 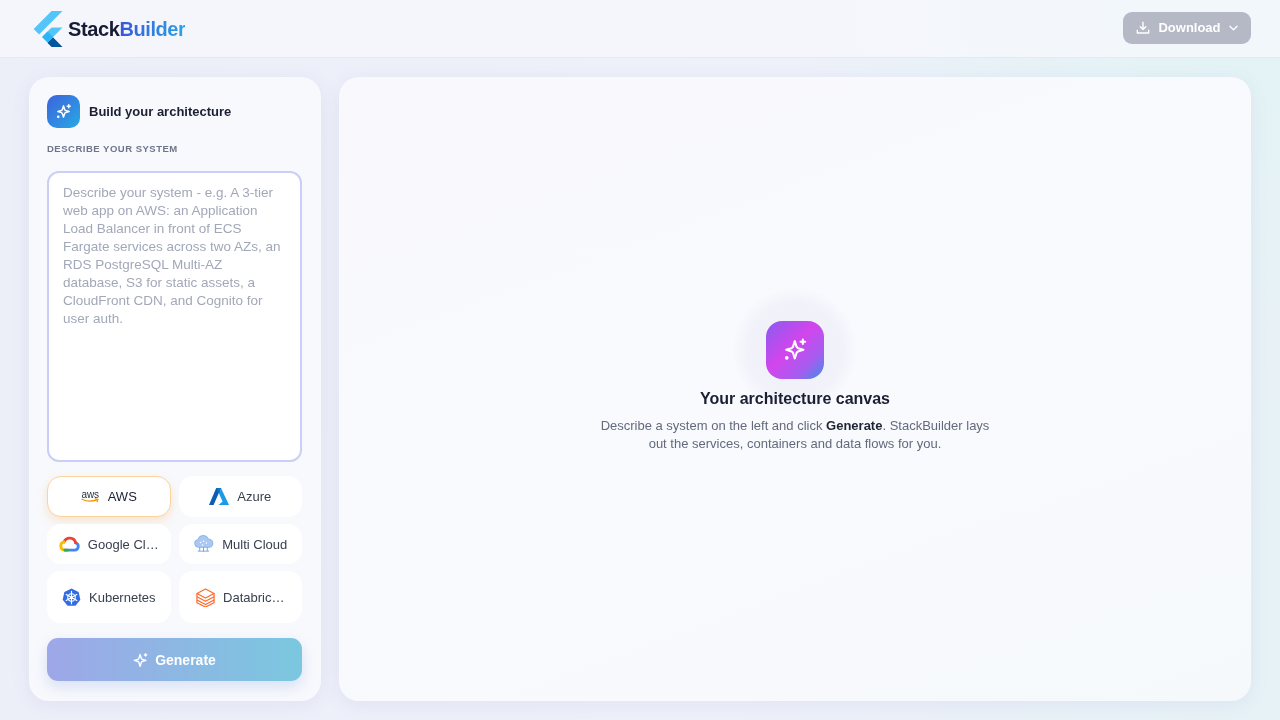 What do you see at coordinates (71, 597) in the screenshot?
I see `helm-wheel-icon` at bounding box center [71, 597].